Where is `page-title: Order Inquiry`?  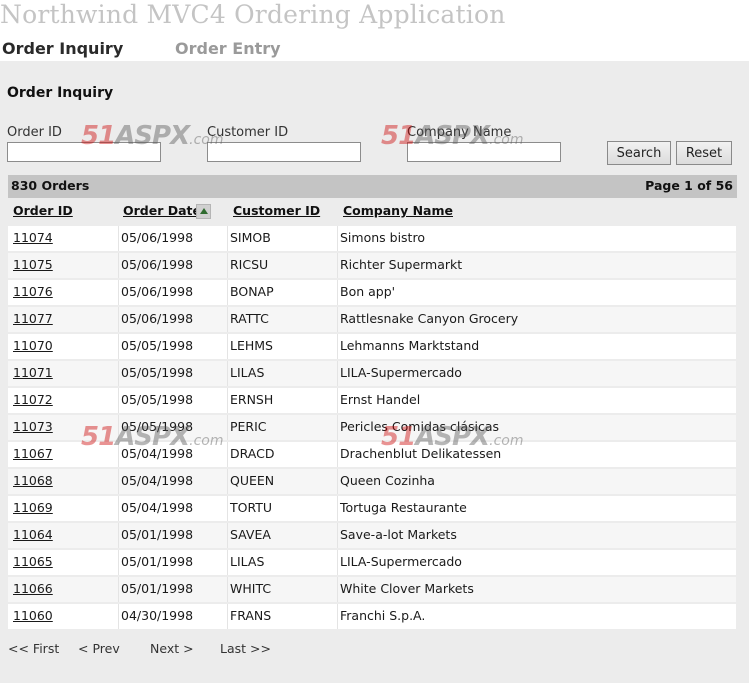
page-title: Order Inquiry is located at coordinates (60, 93).